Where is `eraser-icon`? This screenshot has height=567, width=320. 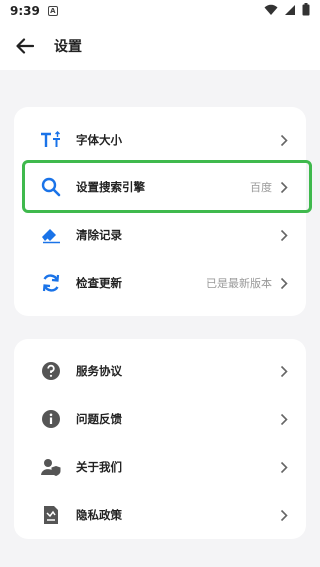 eraser-icon is located at coordinates (51, 235).